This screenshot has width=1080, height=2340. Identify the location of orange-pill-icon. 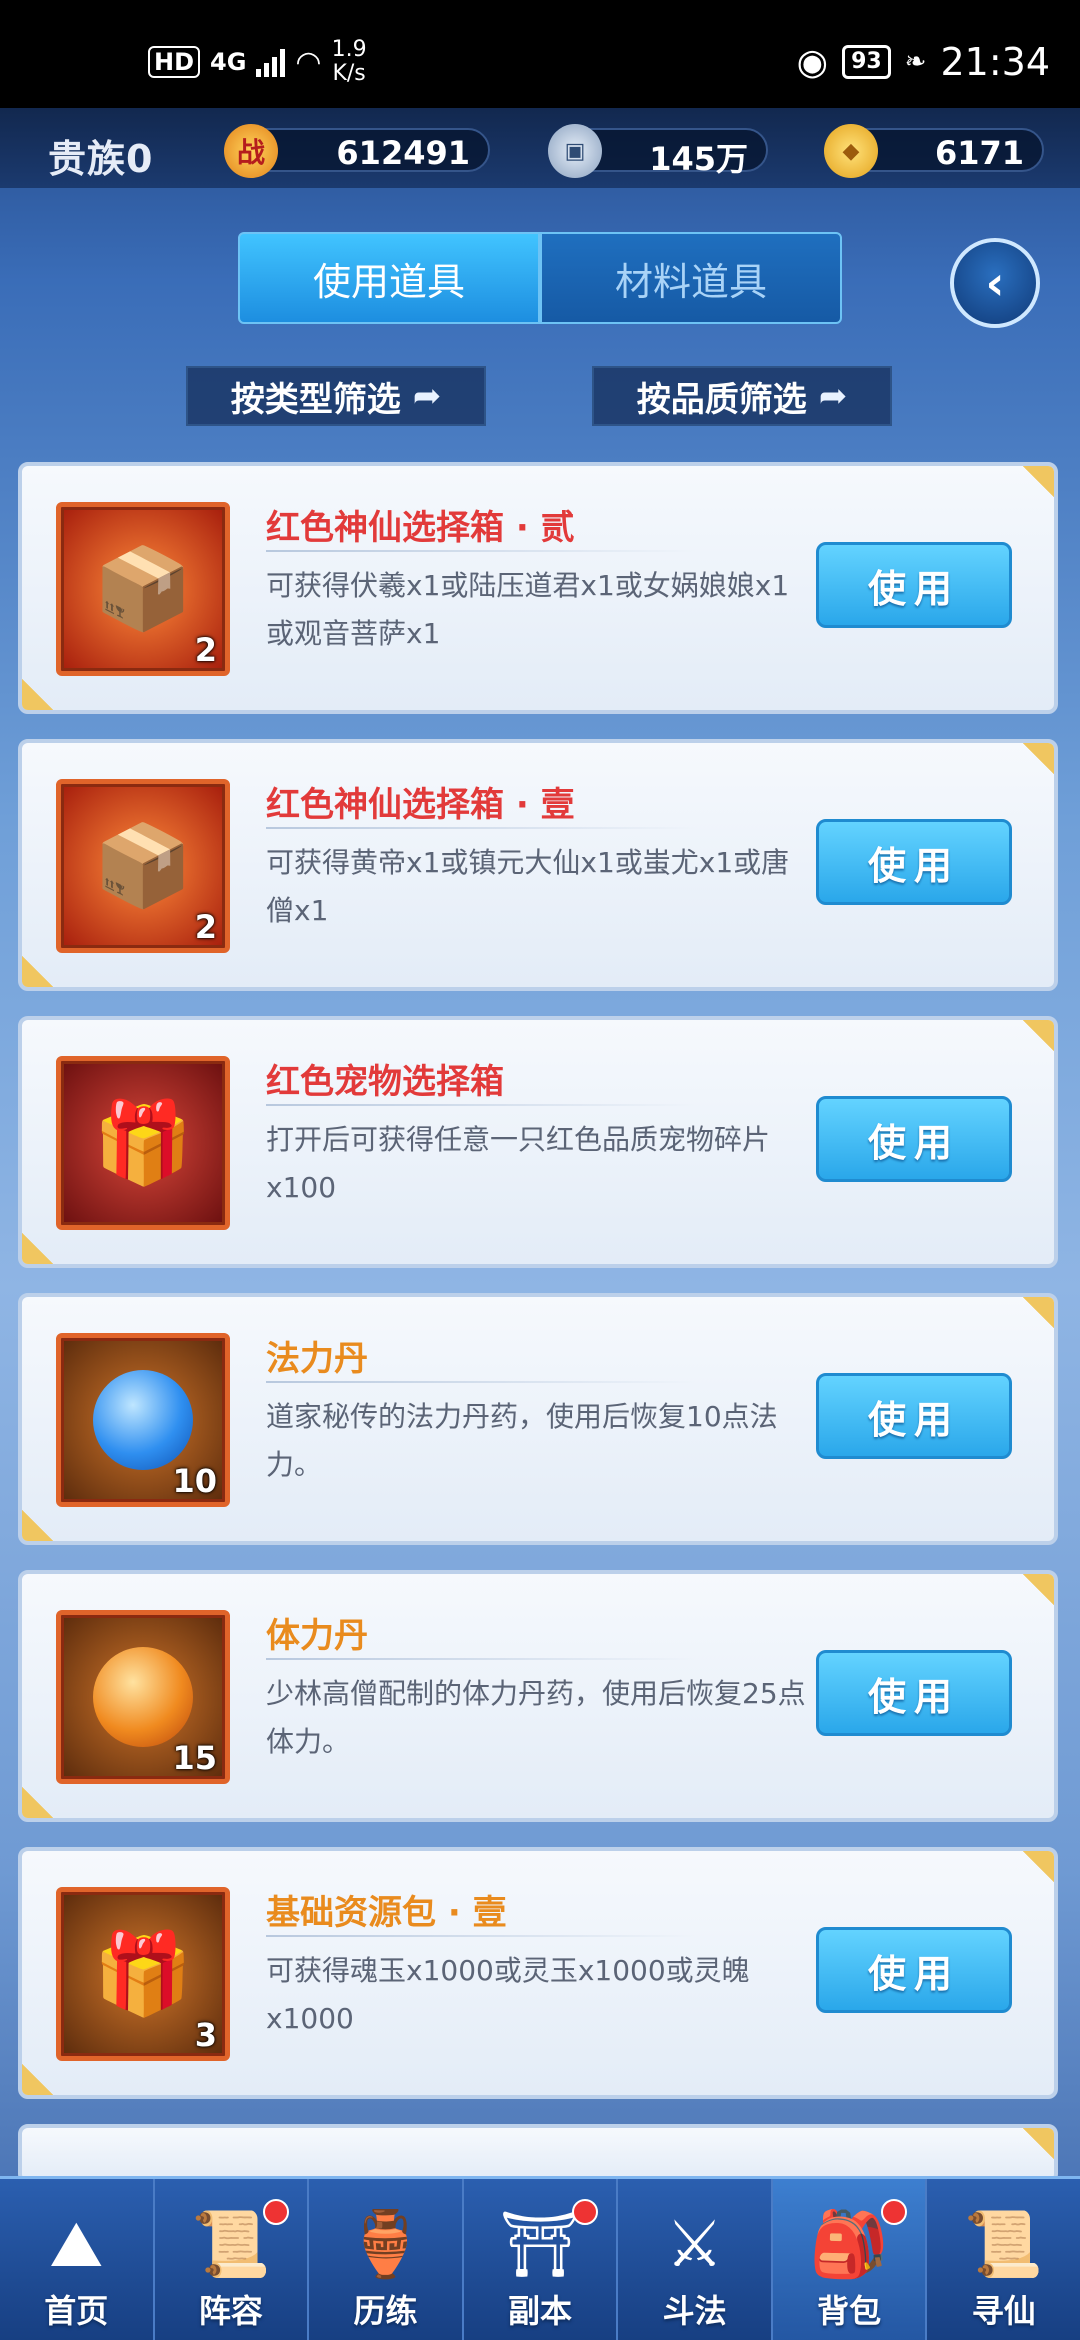
(143, 1697).